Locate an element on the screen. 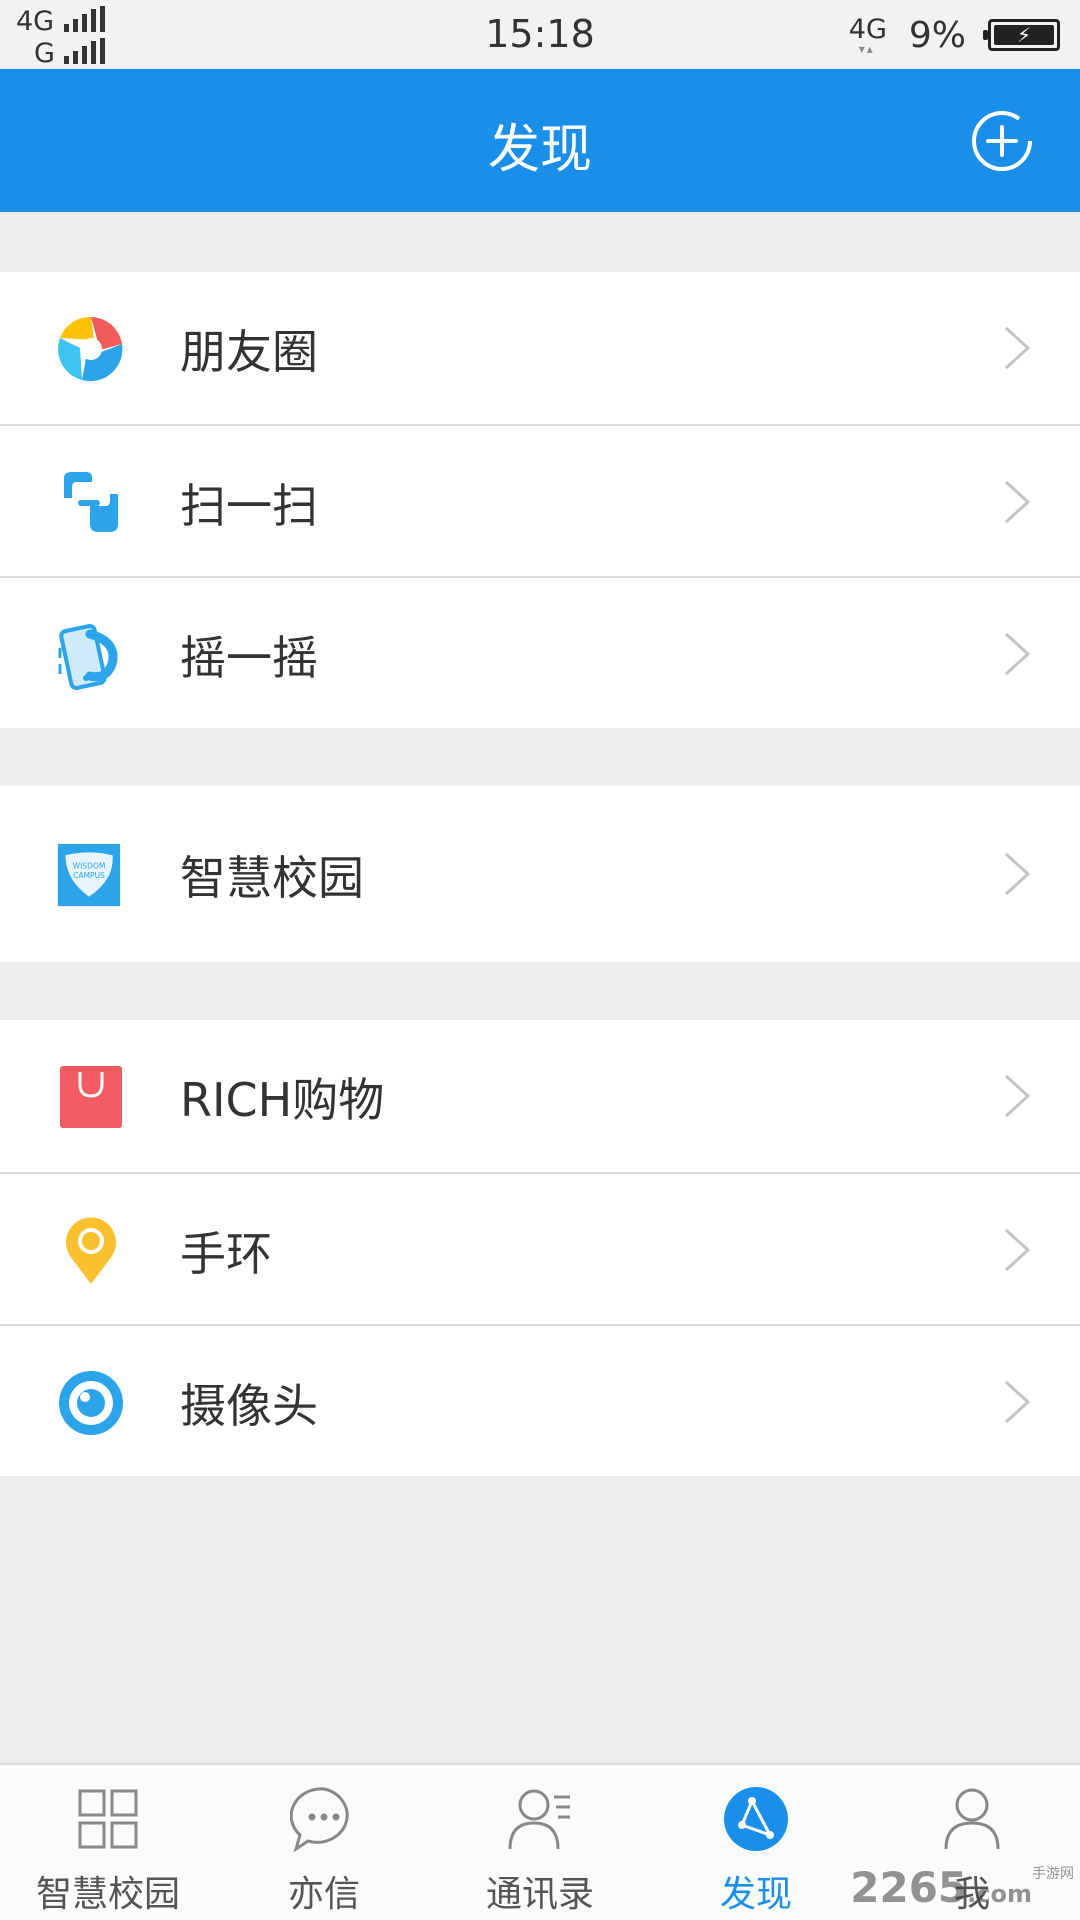 The width and height of the screenshot is (1080, 1920). header: 发现 is located at coordinates (540, 140).